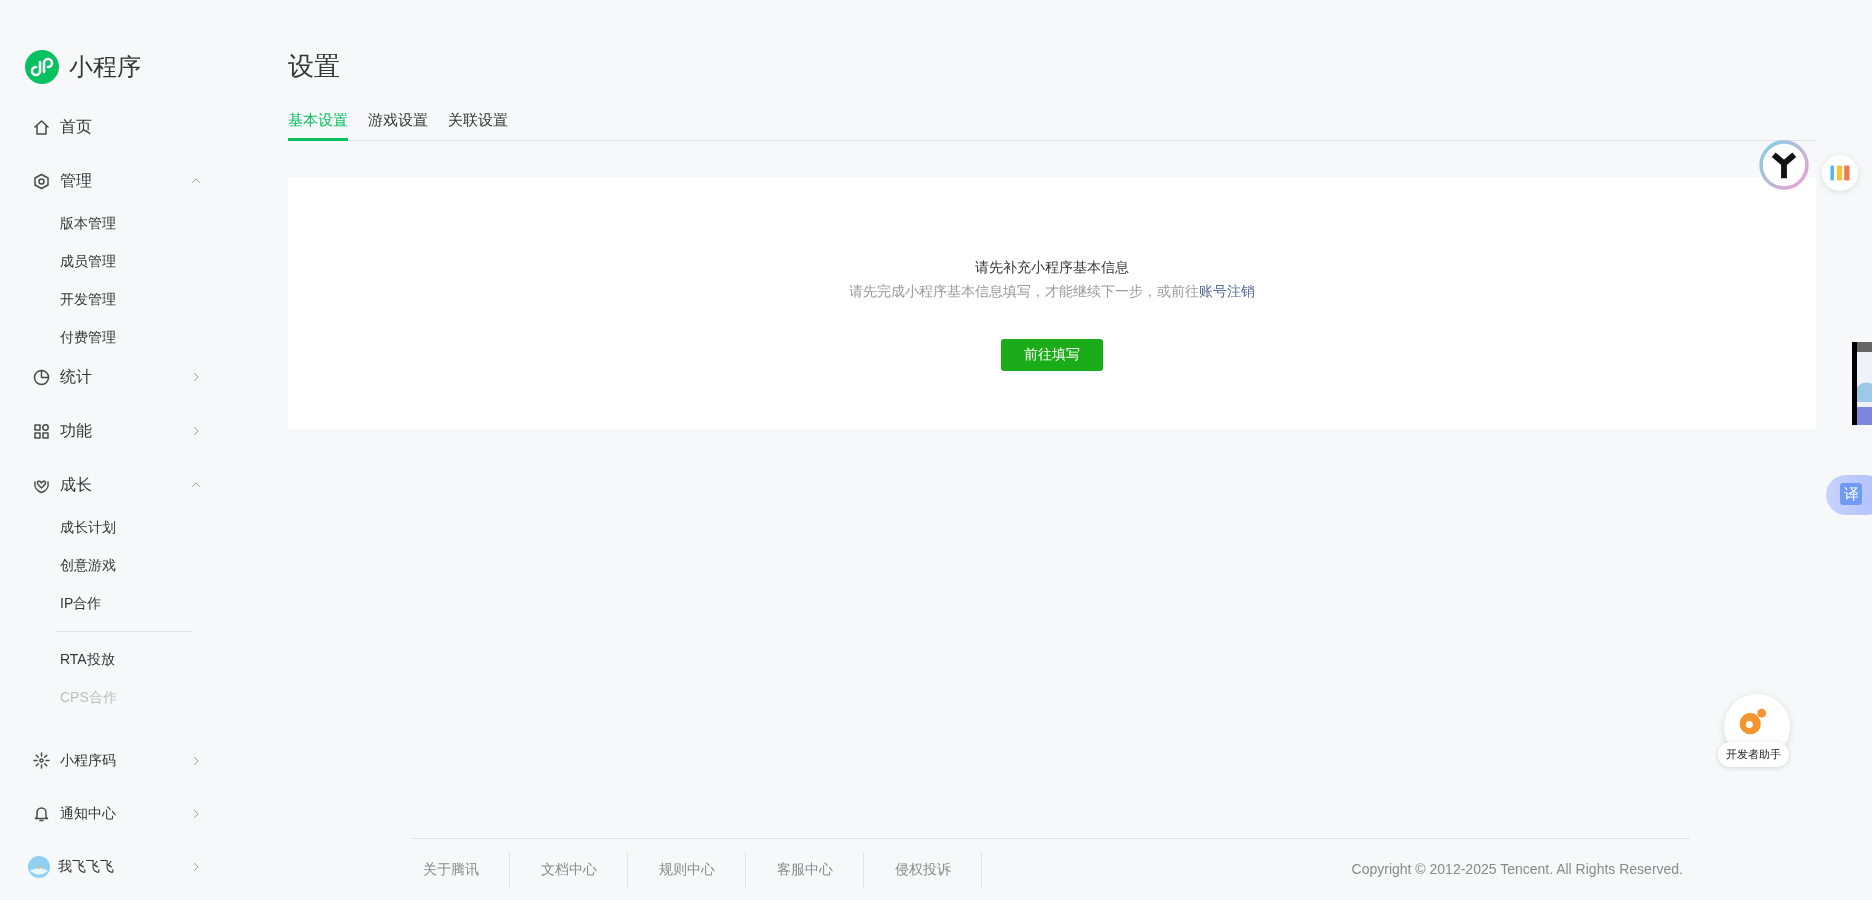 This screenshot has height=900, width=1872. Describe the element at coordinates (115, 813) in the screenshot. I see `sidebar-item: 通知中心` at that location.